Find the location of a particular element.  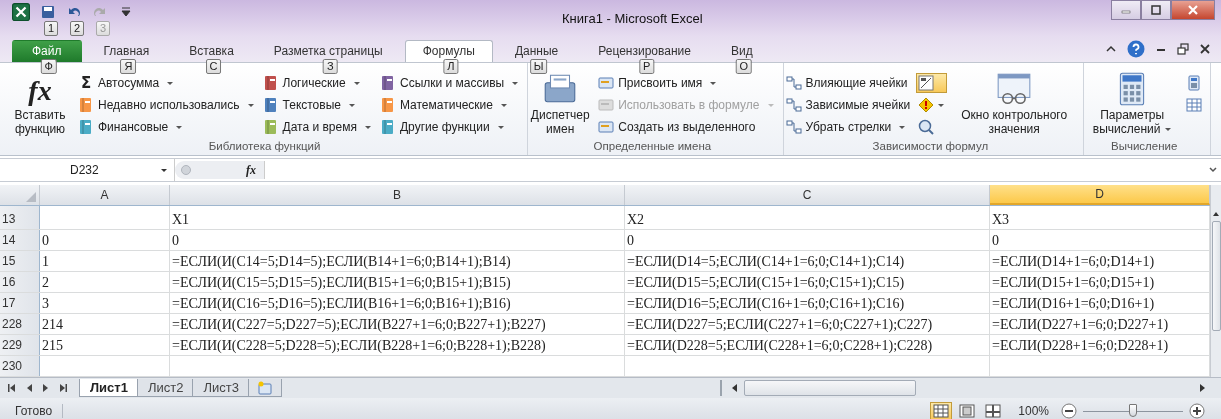

vertical-scrollbar is located at coordinates (1215, 281).